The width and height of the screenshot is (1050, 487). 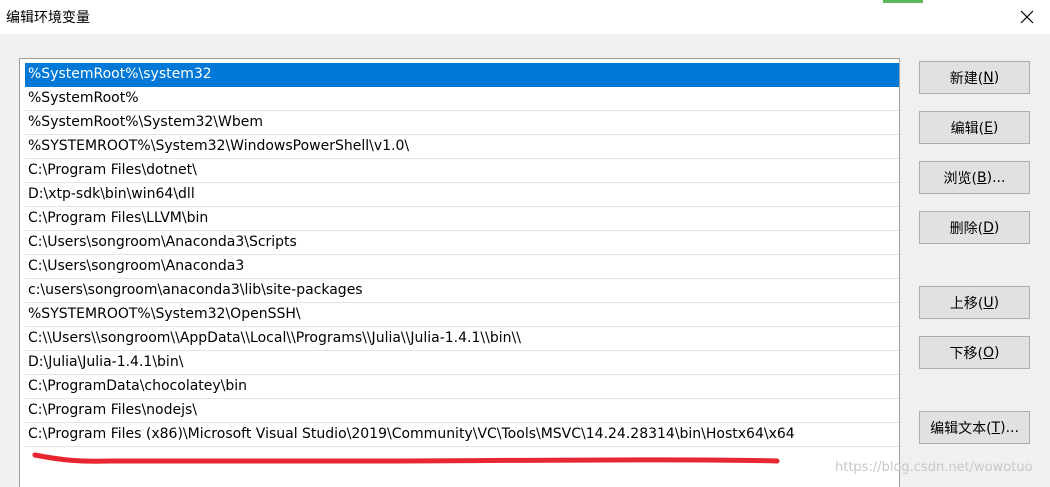 I want to click on watermark: https://blog.csdn.net/wowotuo, so click(x=934, y=467).